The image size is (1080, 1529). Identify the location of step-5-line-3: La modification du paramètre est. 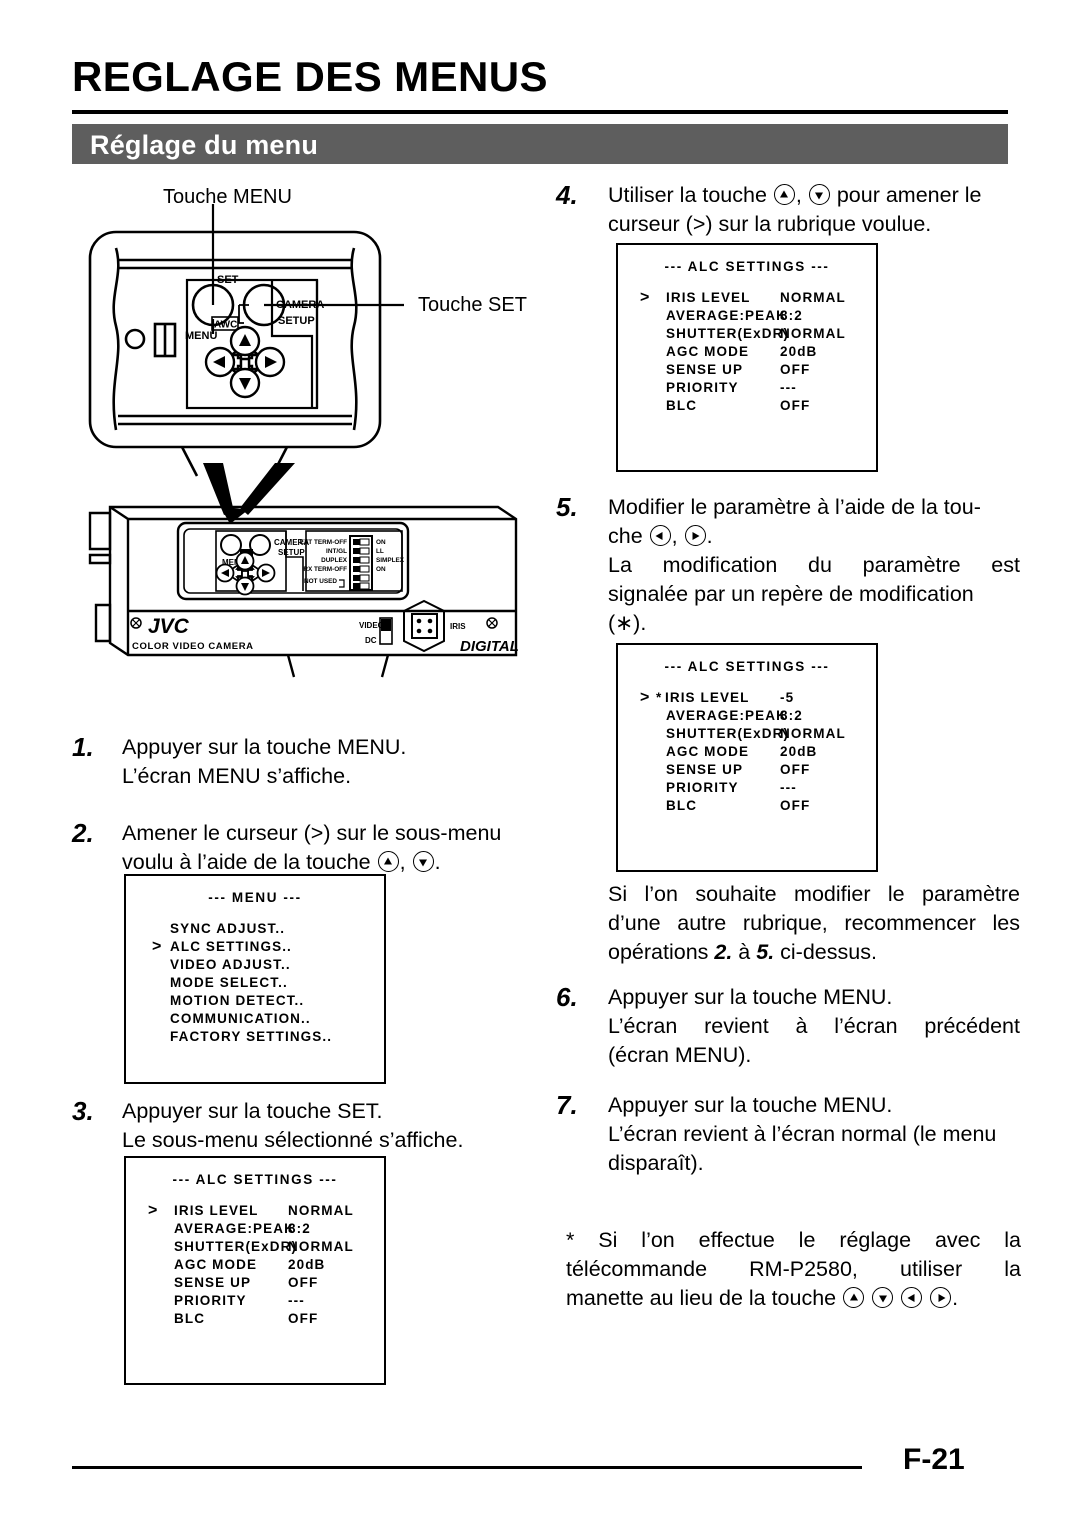
(814, 565).